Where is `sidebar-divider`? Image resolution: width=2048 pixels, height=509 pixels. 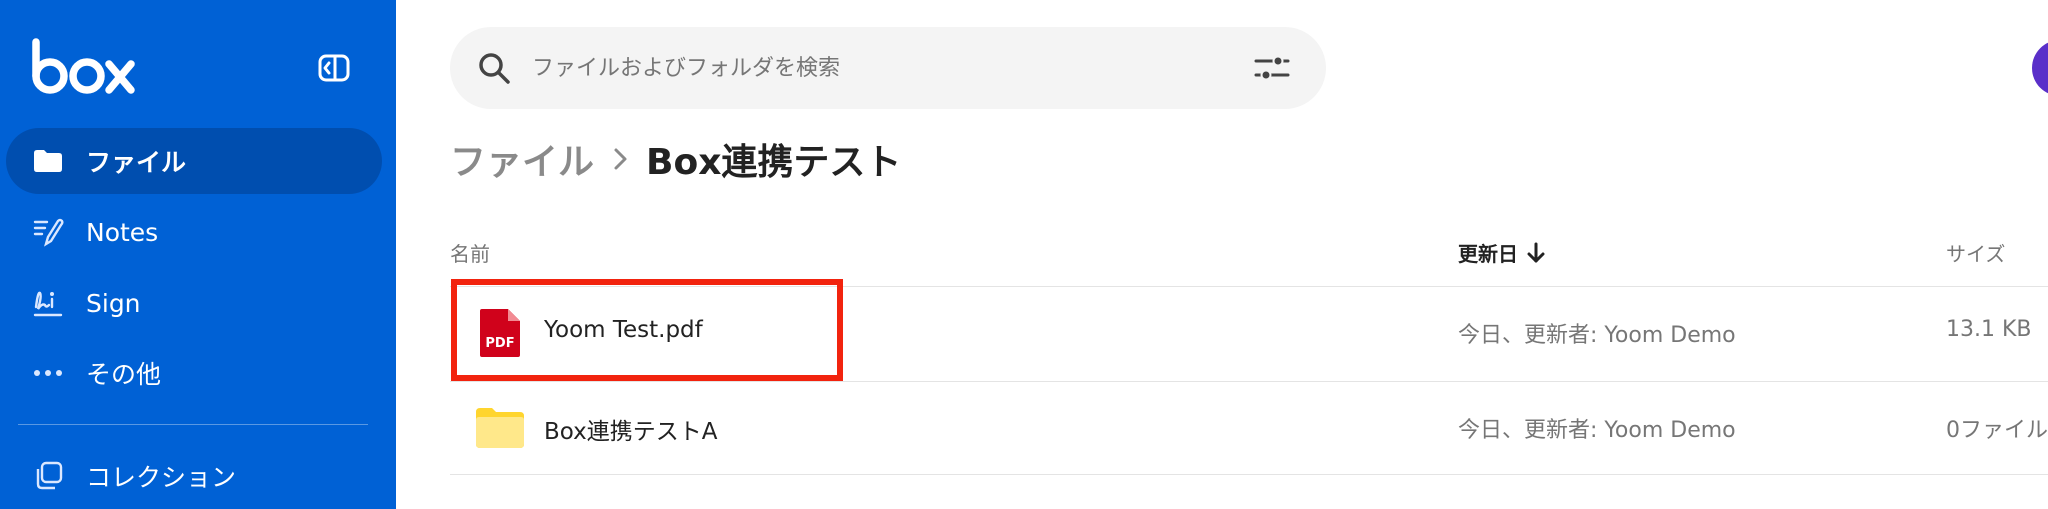 sidebar-divider is located at coordinates (193, 424).